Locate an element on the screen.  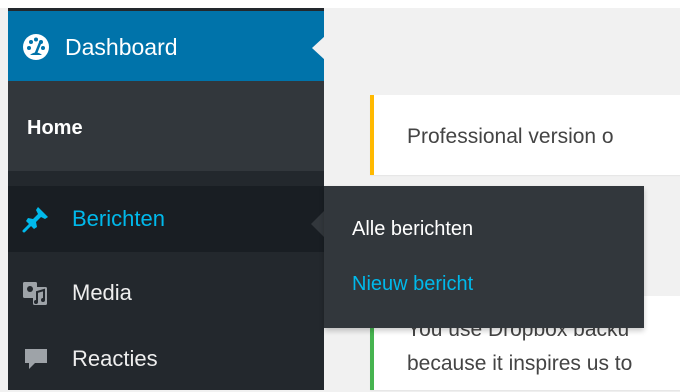
comment-icon is located at coordinates (36, 359).